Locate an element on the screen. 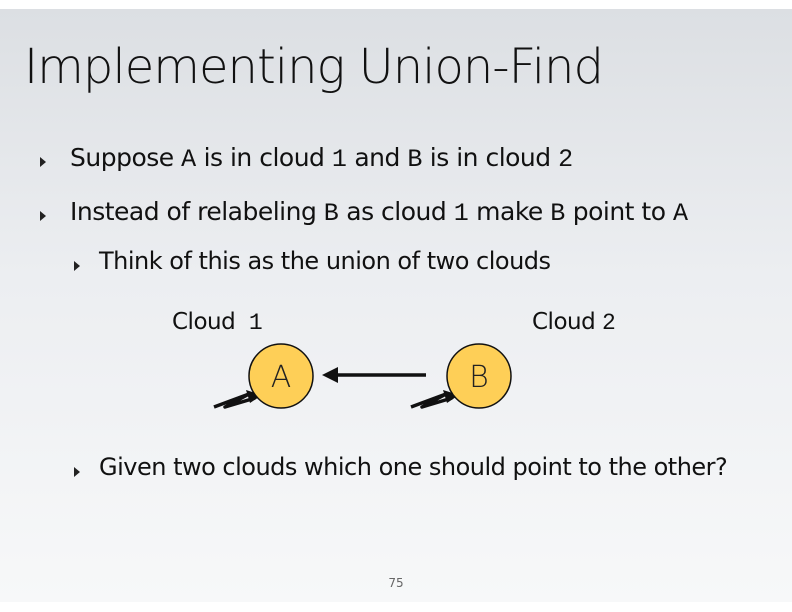 The width and height of the screenshot is (792, 612). union-diagram: A B is located at coordinates (362, 376).